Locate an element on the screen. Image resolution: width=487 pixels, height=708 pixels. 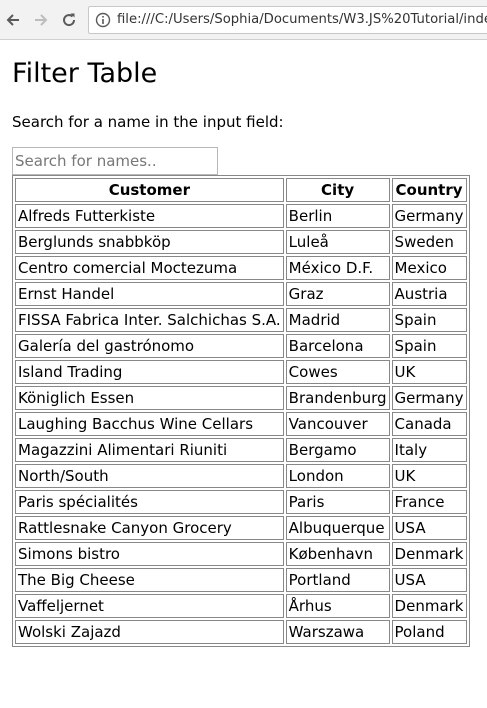
table-row: The Big Cheese Portland USA is located at coordinates (241, 580).